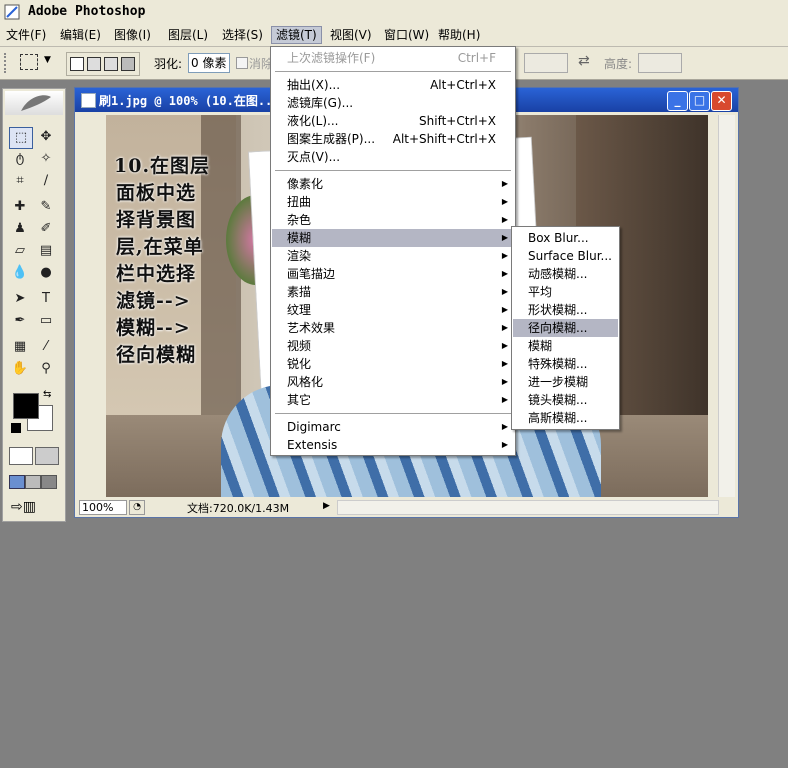 The image size is (788, 768). What do you see at coordinates (26, 406) in the screenshot?
I see `foreground-color-swatch` at bounding box center [26, 406].